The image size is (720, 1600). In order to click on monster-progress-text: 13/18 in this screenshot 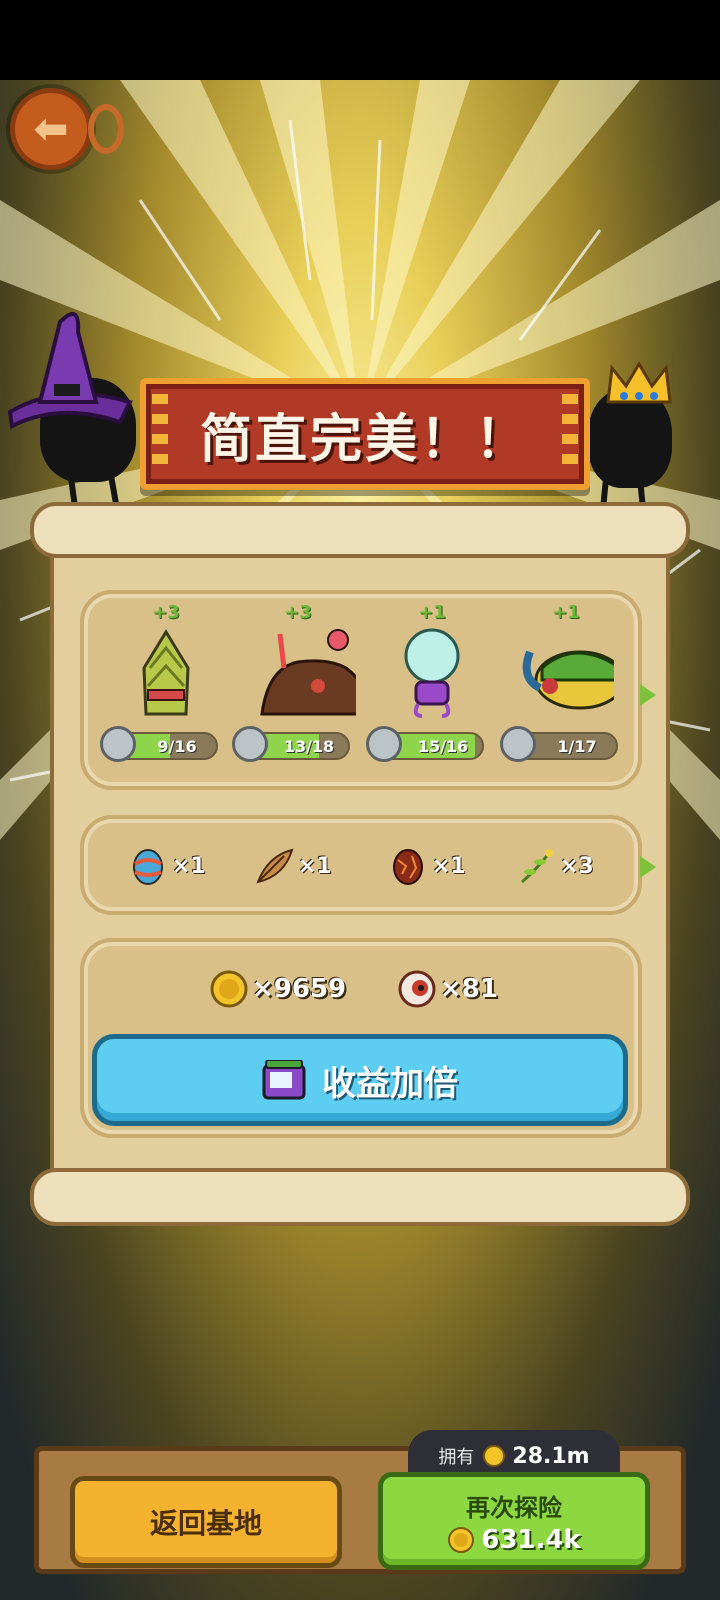, I will do `click(309, 746)`.